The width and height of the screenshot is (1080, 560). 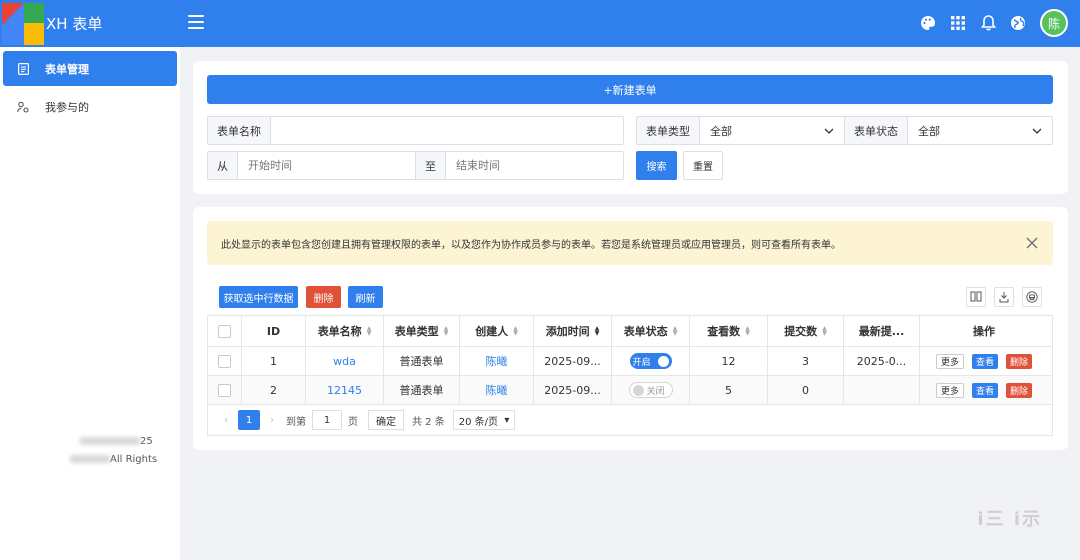 I want to click on bell-icon, so click(x=988, y=23).